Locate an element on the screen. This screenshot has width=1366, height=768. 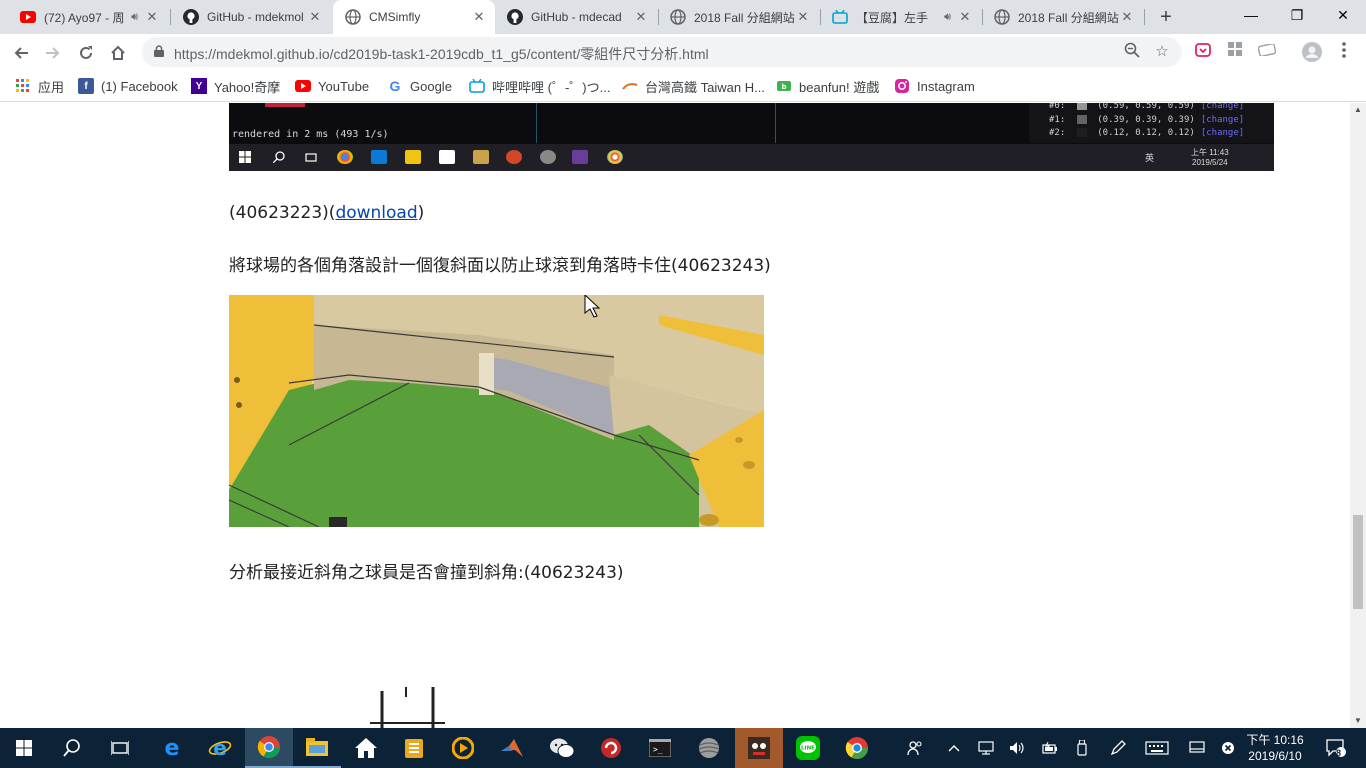
taskbar-home is located at coordinates (366, 748).